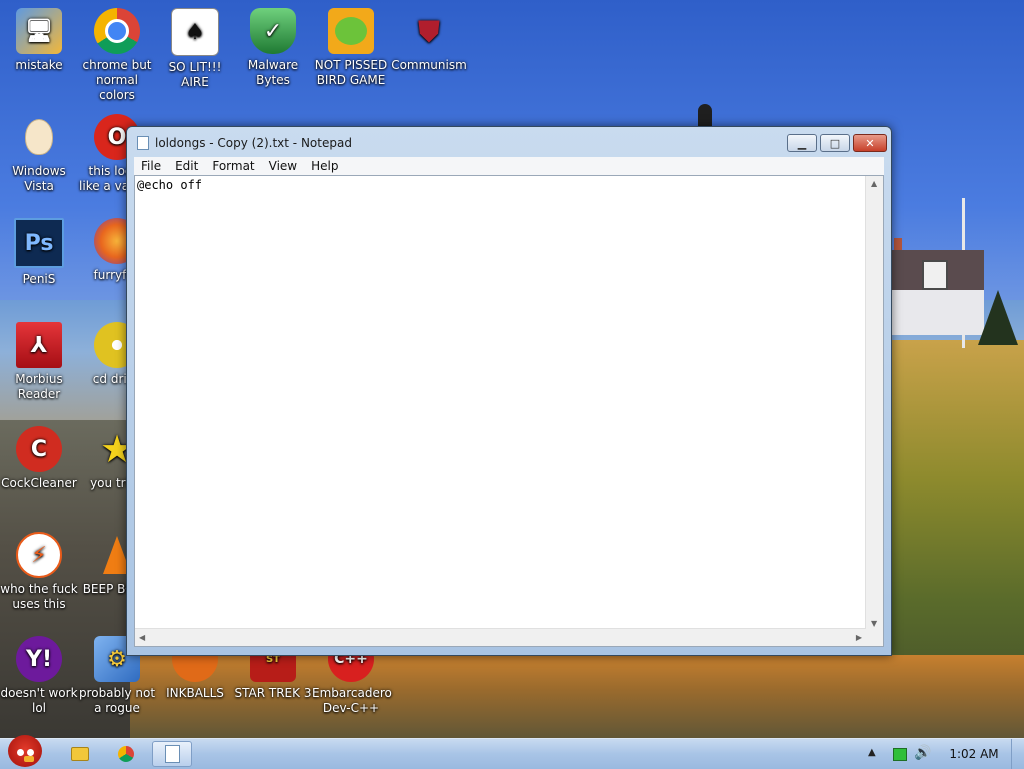 This screenshot has height=769, width=1024. What do you see at coordinates (509, 166) in the screenshot?
I see `menu-bar: File Edit Format View Help` at bounding box center [509, 166].